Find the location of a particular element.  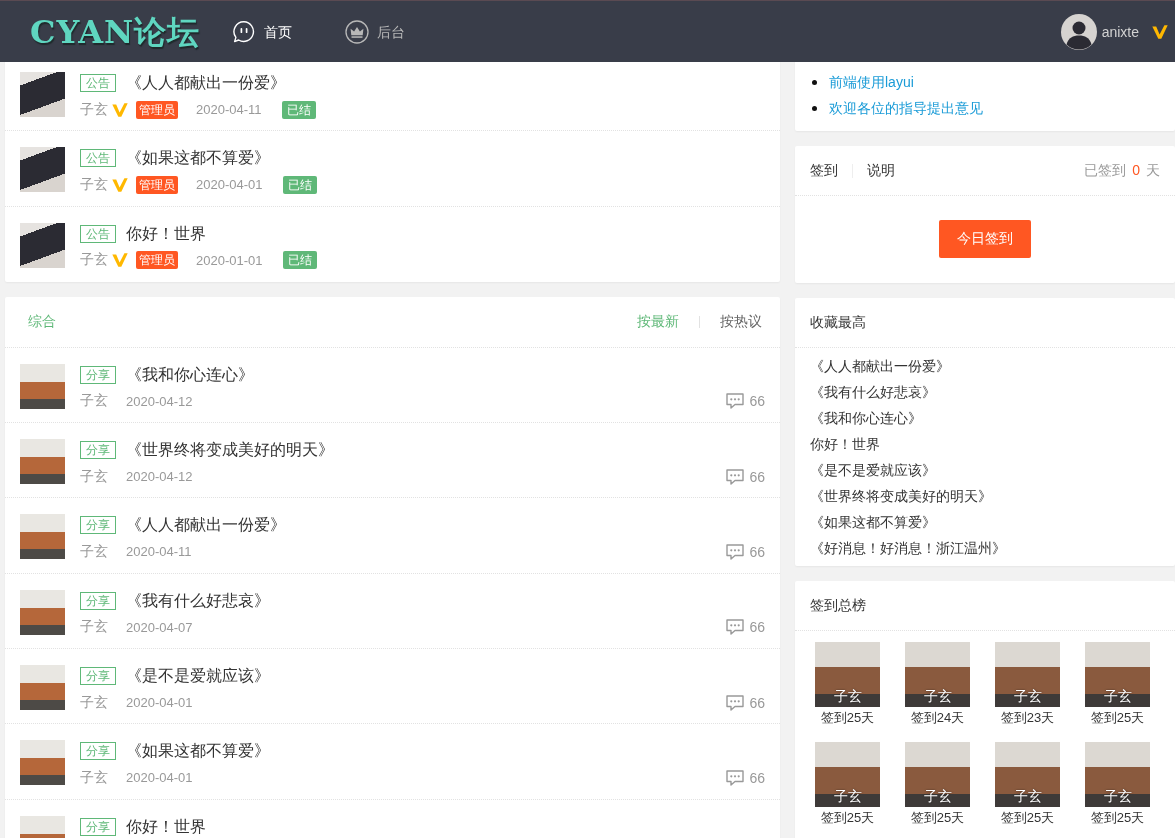

favorite-link: 《世界终将变成美好的明天》 is located at coordinates (901, 496).